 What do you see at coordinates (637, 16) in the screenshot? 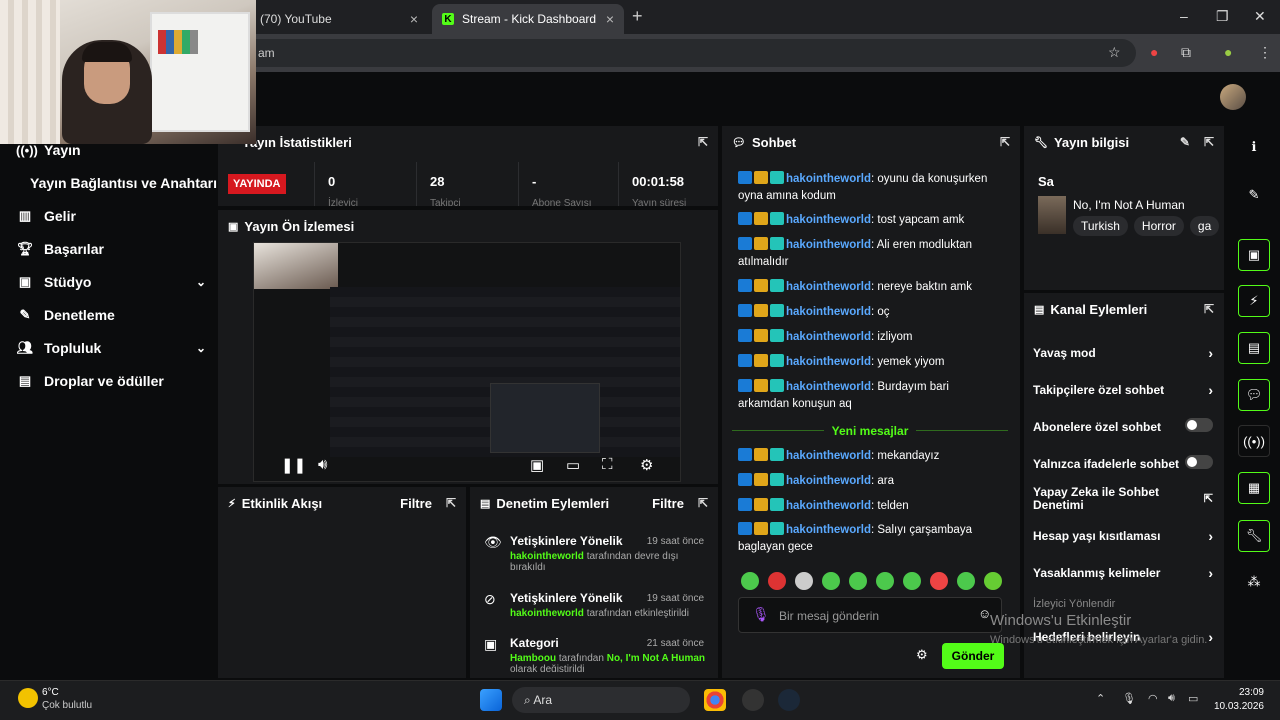
I see `new-tab-button: +` at bounding box center [637, 16].